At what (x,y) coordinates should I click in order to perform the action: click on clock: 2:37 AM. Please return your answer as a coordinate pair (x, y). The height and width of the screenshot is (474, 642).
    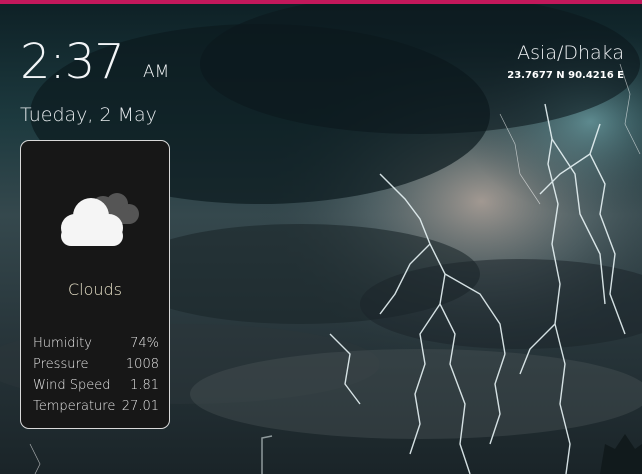
    Looking at the image, I should click on (94, 62).